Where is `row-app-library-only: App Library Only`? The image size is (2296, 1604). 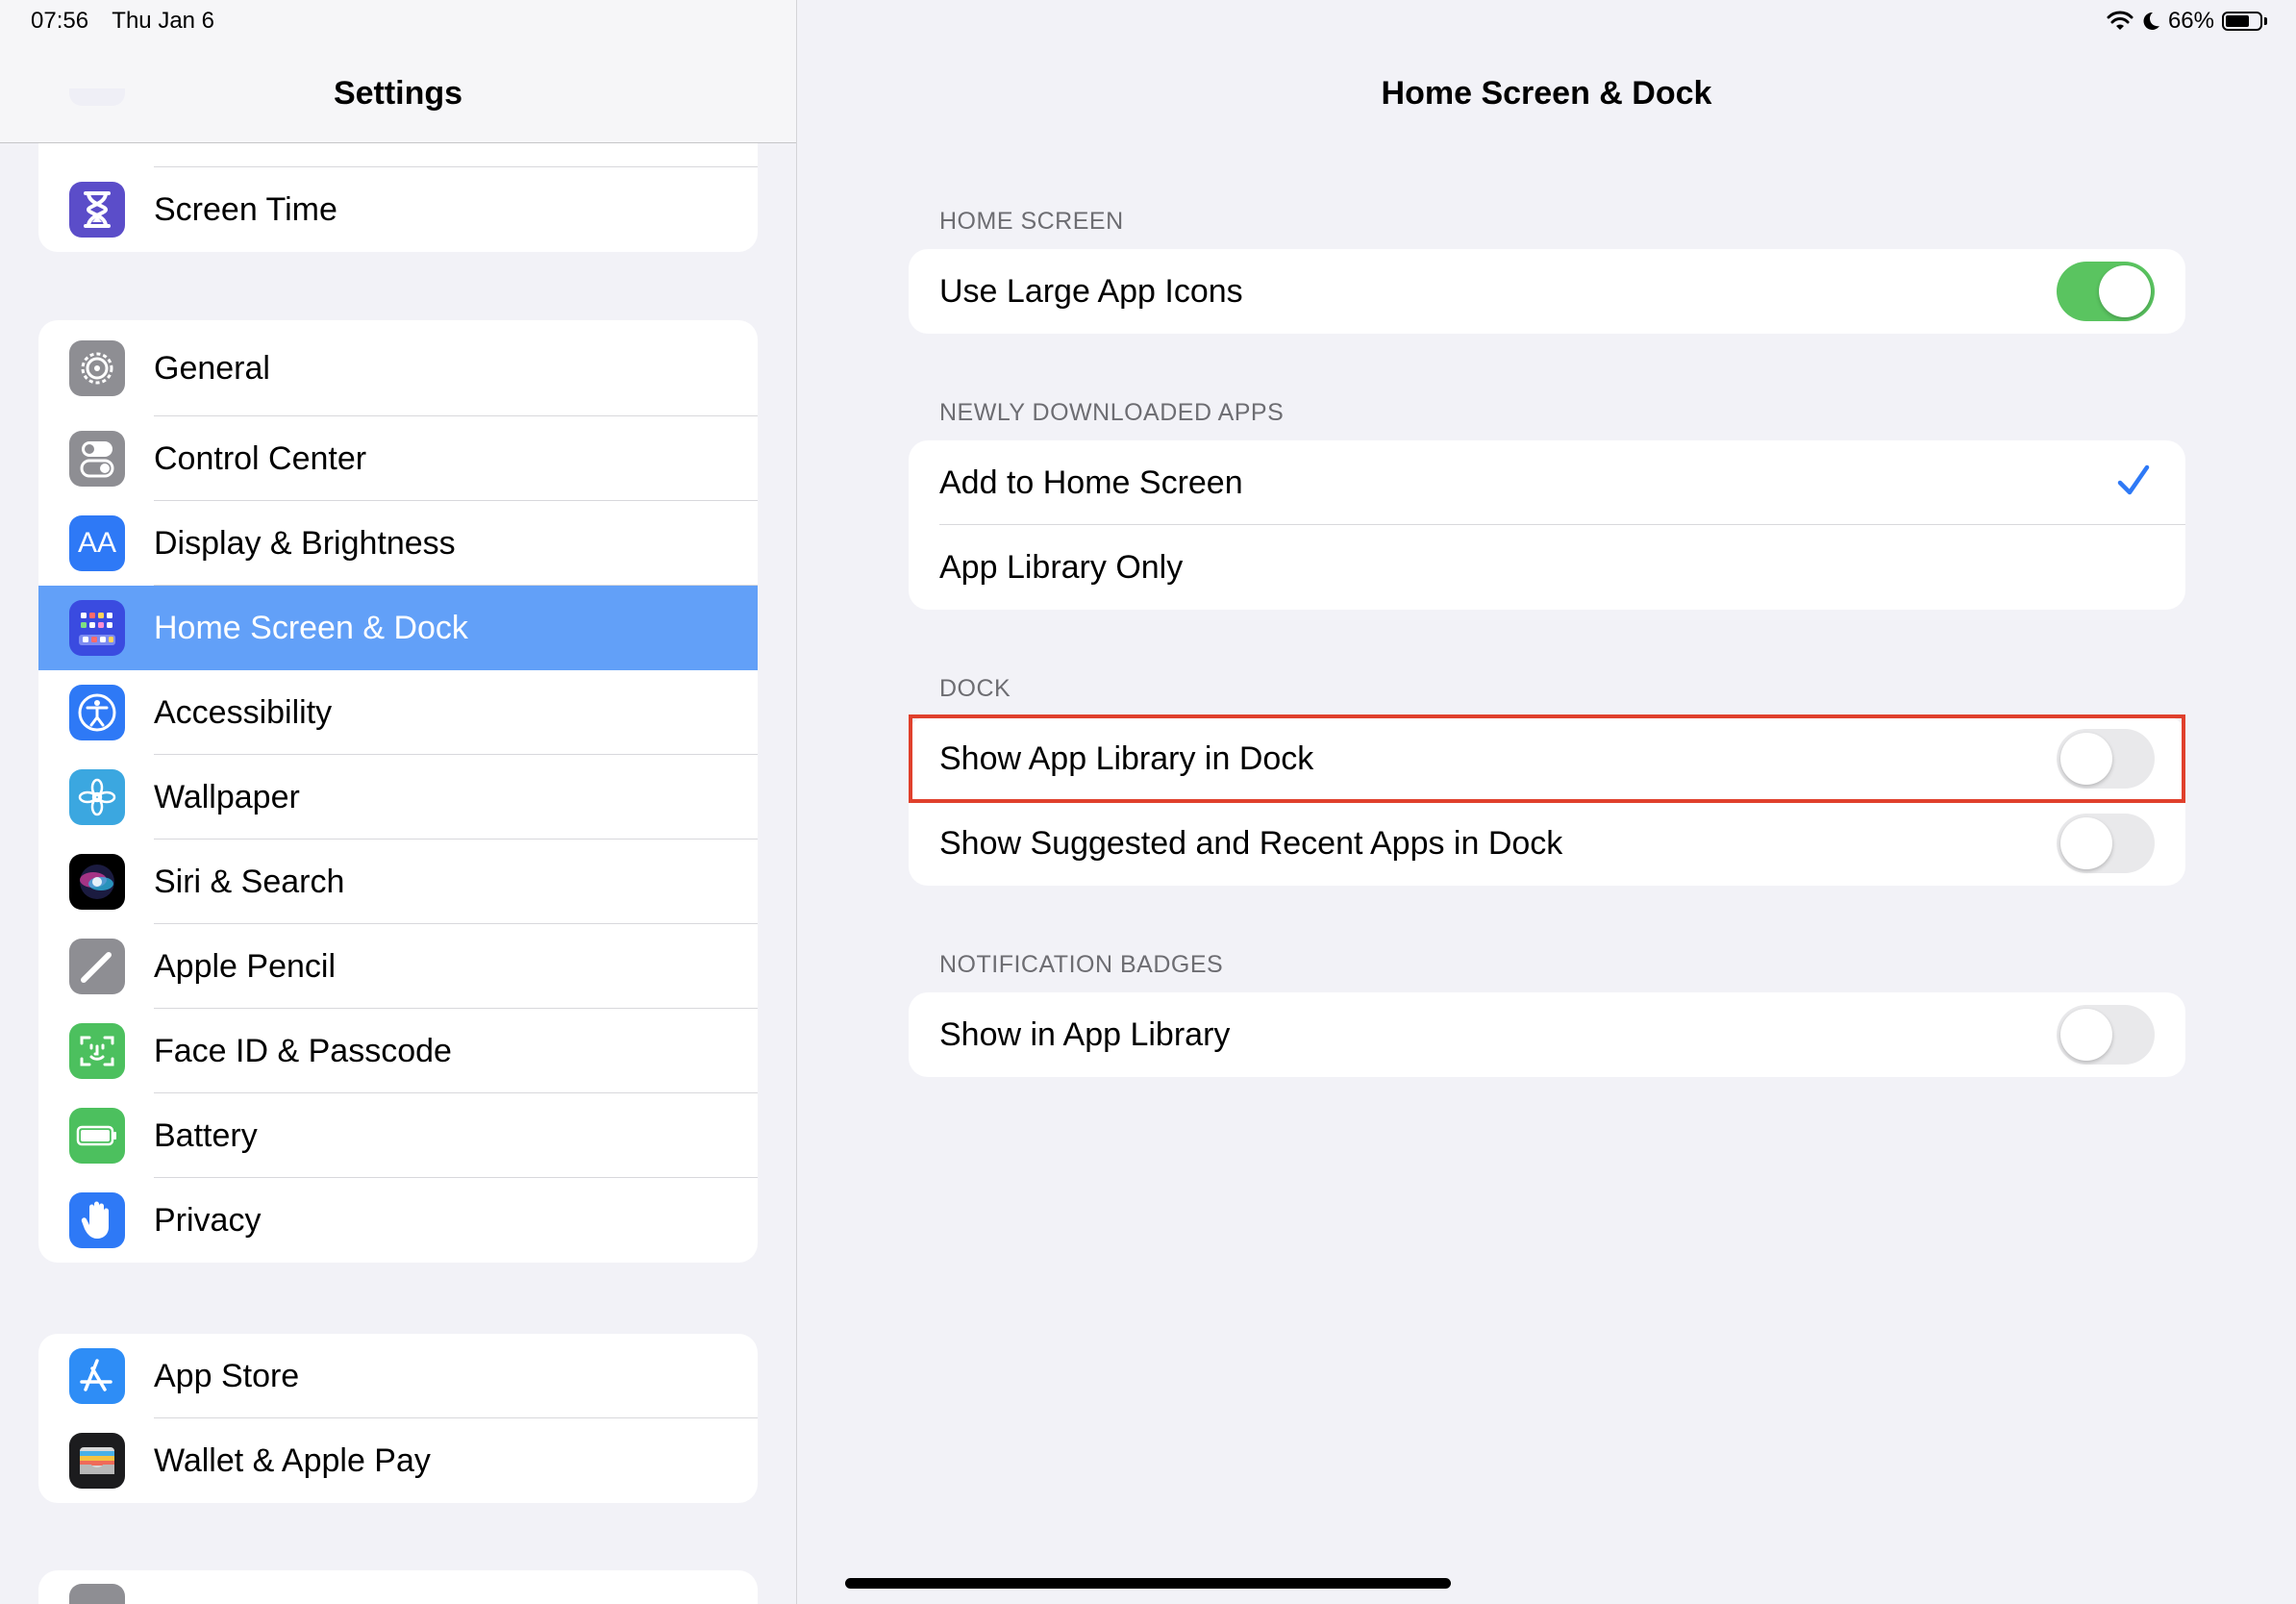
row-app-library-only: App Library Only is located at coordinates (1547, 567).